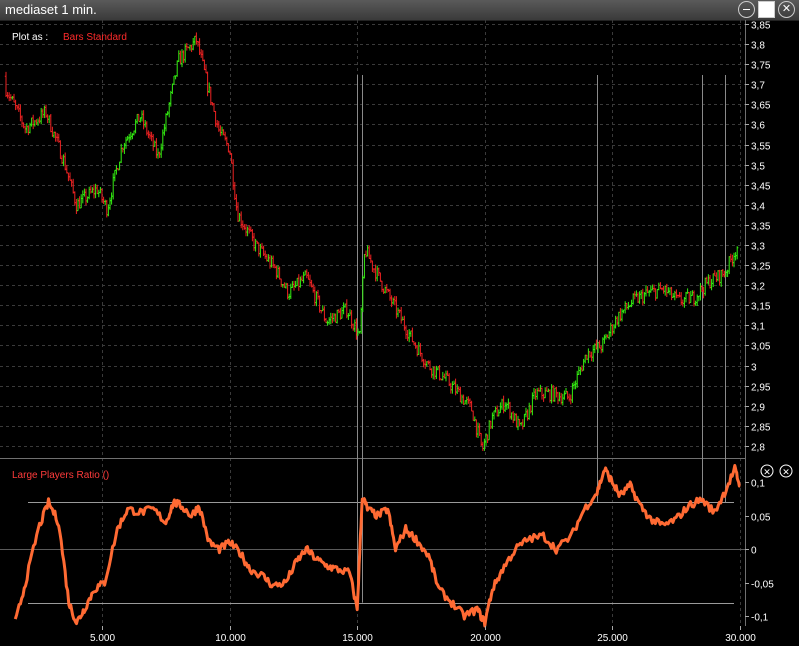 The height and width of the screenshot is (646, 799). Describe the element at coordinates (761, 307) in the screenshot. I see `price-tick-label: 3,15` at that location.